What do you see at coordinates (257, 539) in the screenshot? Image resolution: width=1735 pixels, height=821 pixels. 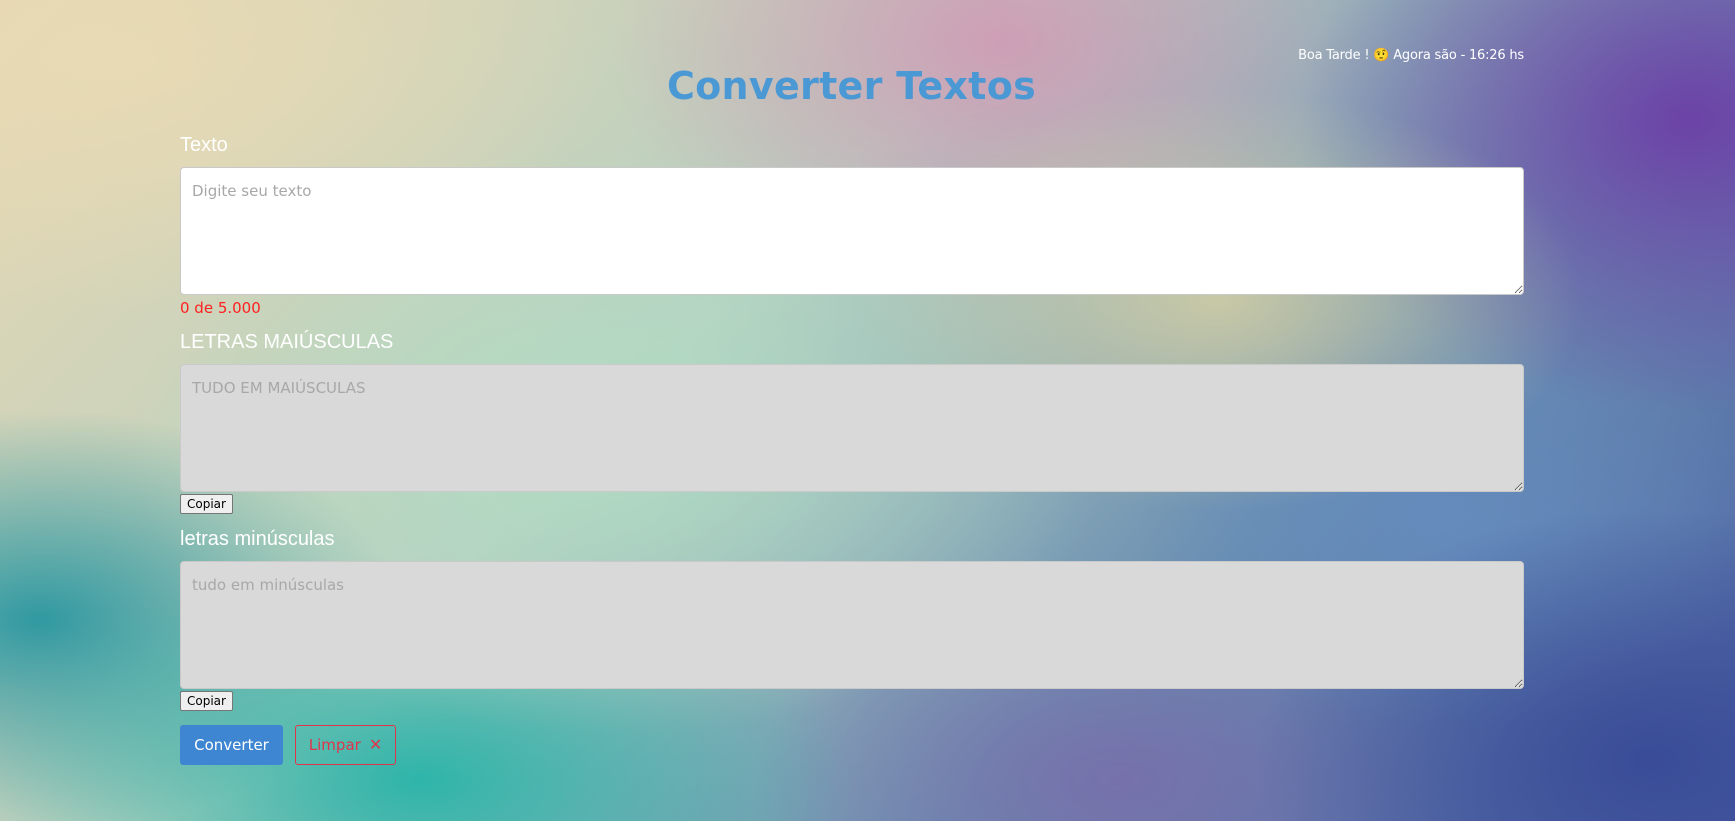 I see `lowercase-label: letras minúsculas` at bounding box center [257, 539].